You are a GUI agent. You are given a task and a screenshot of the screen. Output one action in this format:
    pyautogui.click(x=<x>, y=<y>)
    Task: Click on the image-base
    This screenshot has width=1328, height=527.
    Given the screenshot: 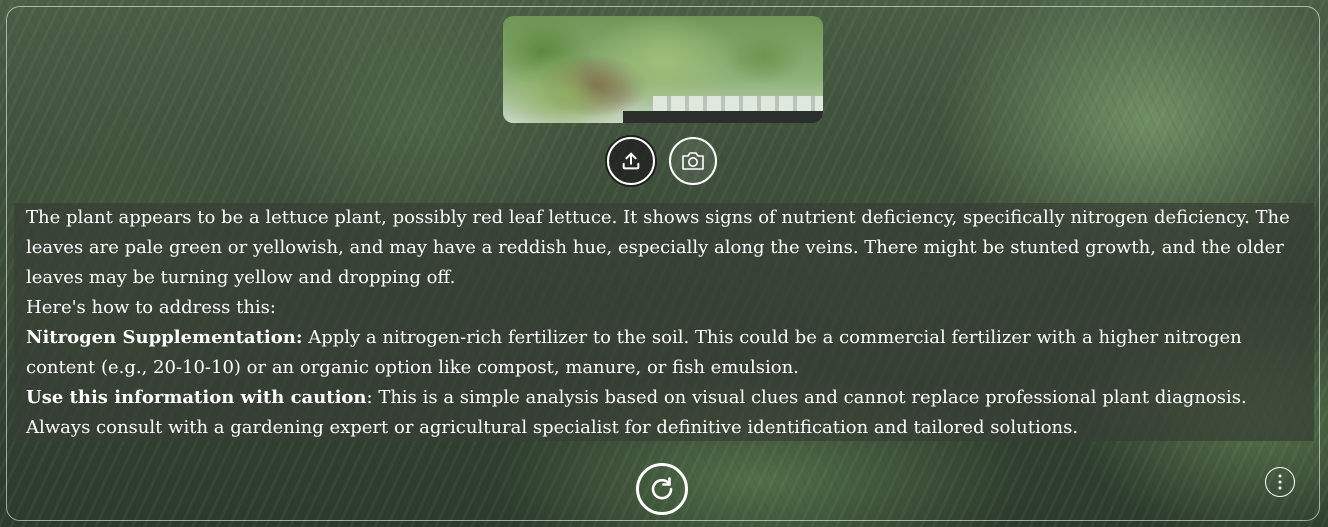 What is the action you would take?
    pyautogui.click(x=723, y=117)
    